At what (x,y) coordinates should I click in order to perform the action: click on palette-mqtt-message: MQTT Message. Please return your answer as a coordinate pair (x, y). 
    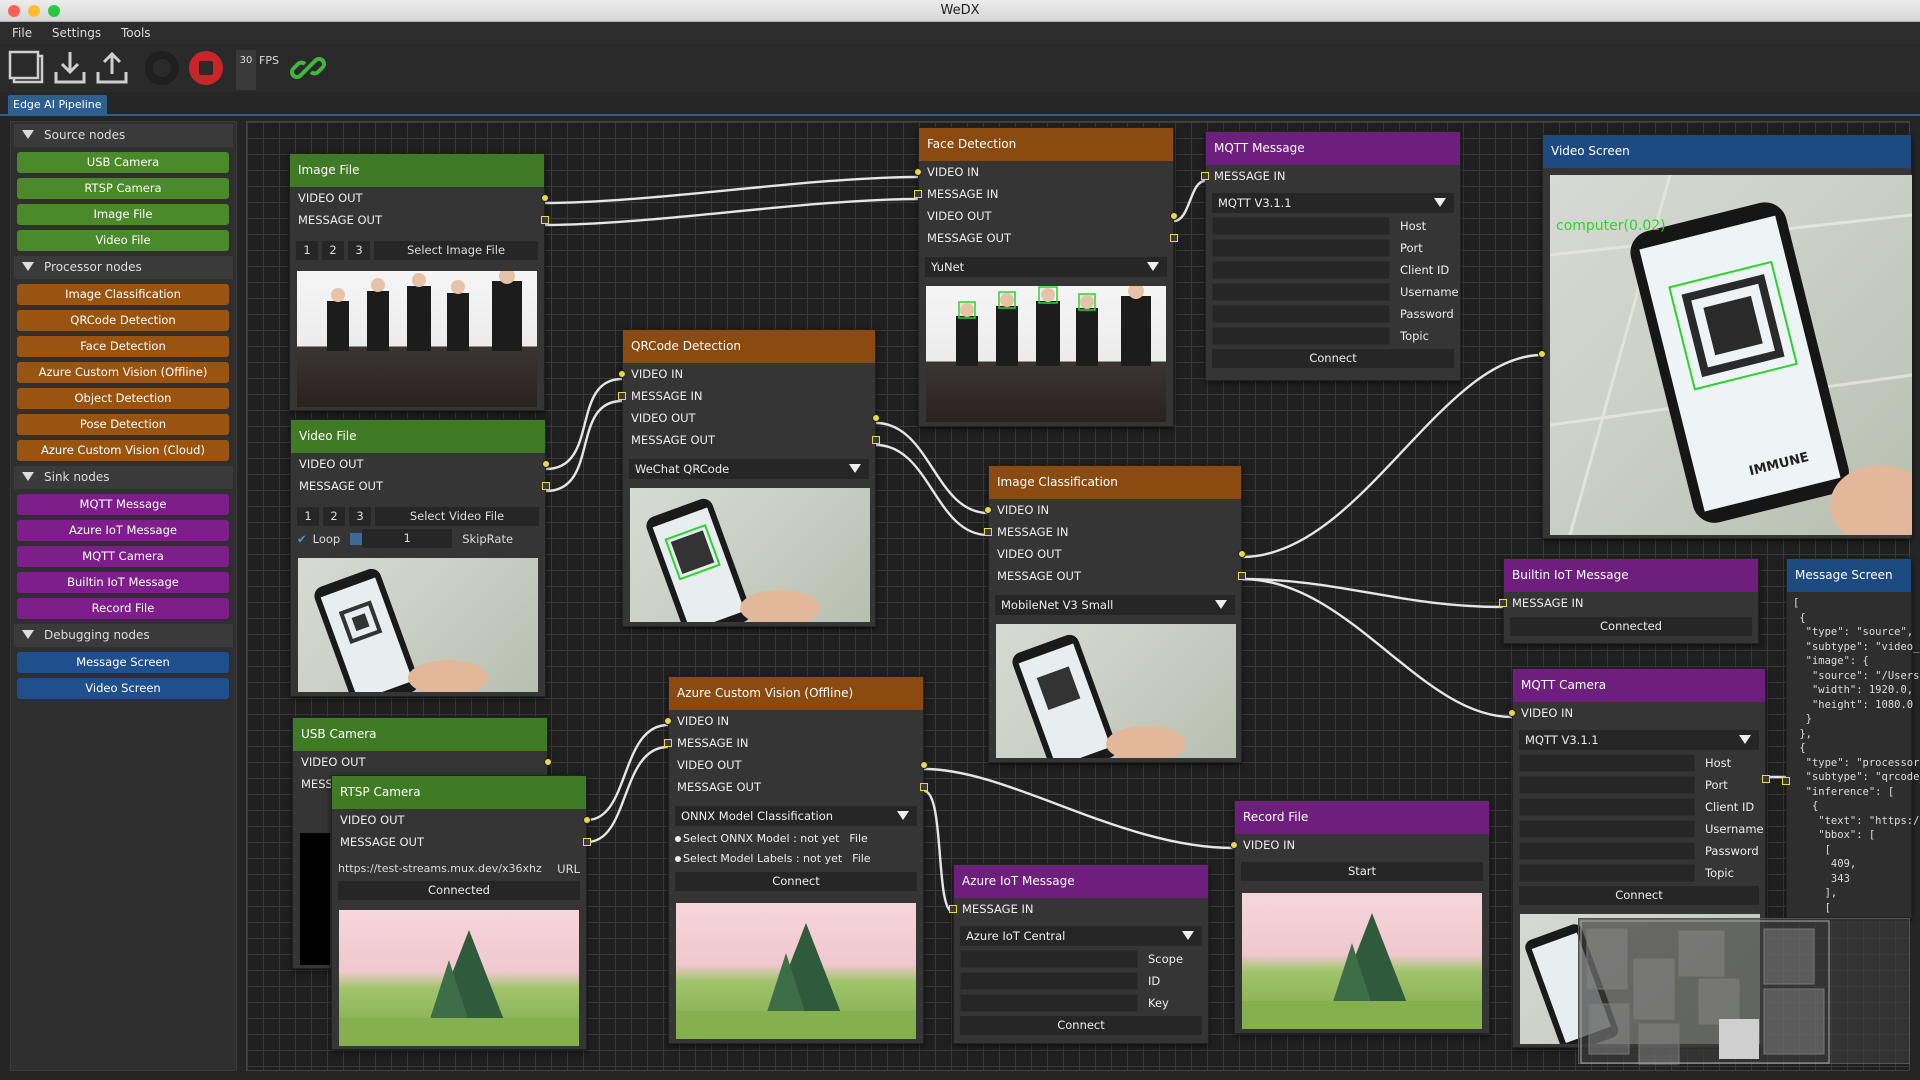
    Looking at the image, I should click on (123, 504).